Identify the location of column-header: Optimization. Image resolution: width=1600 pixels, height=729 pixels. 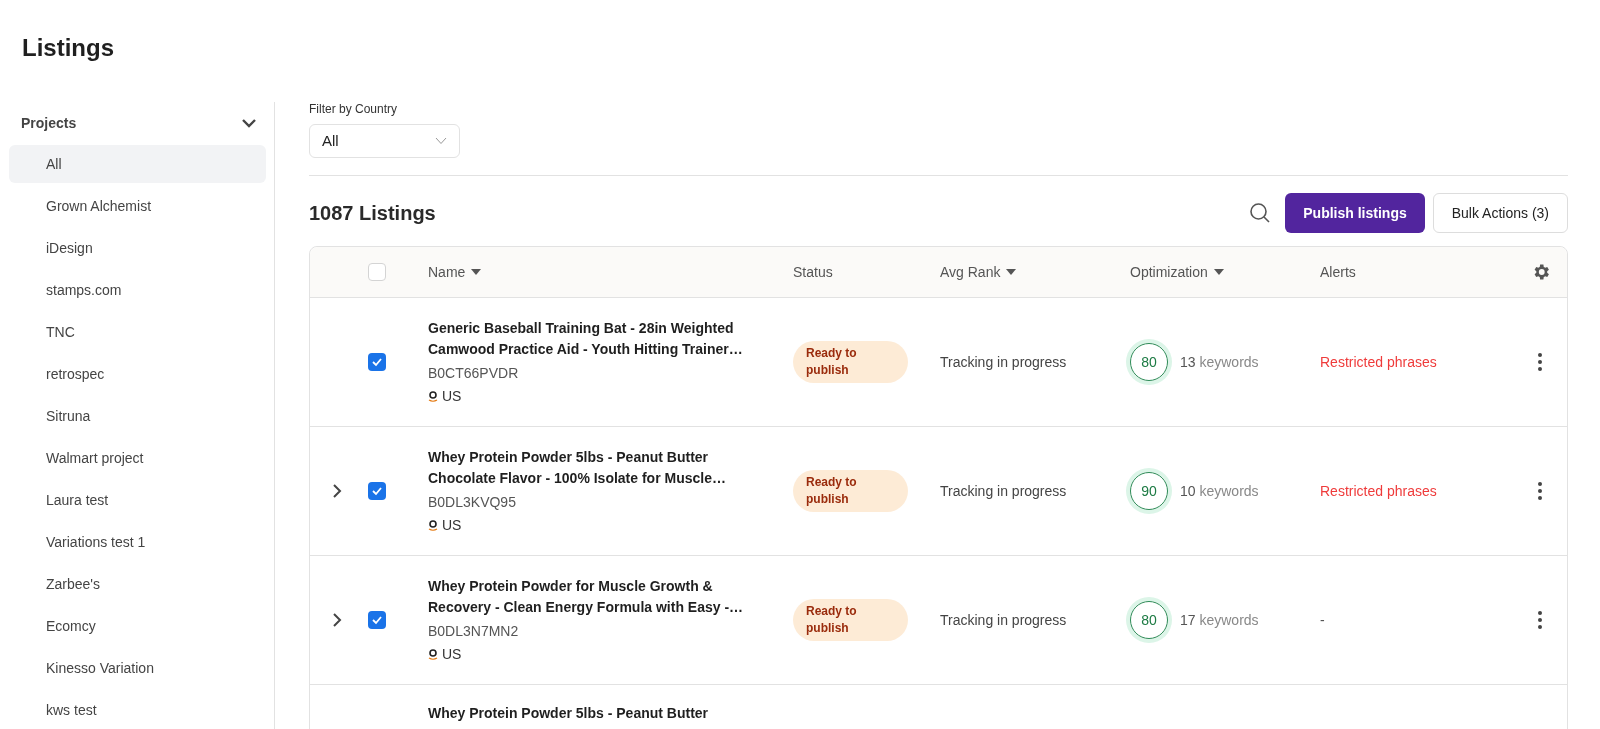
(1169, 272).